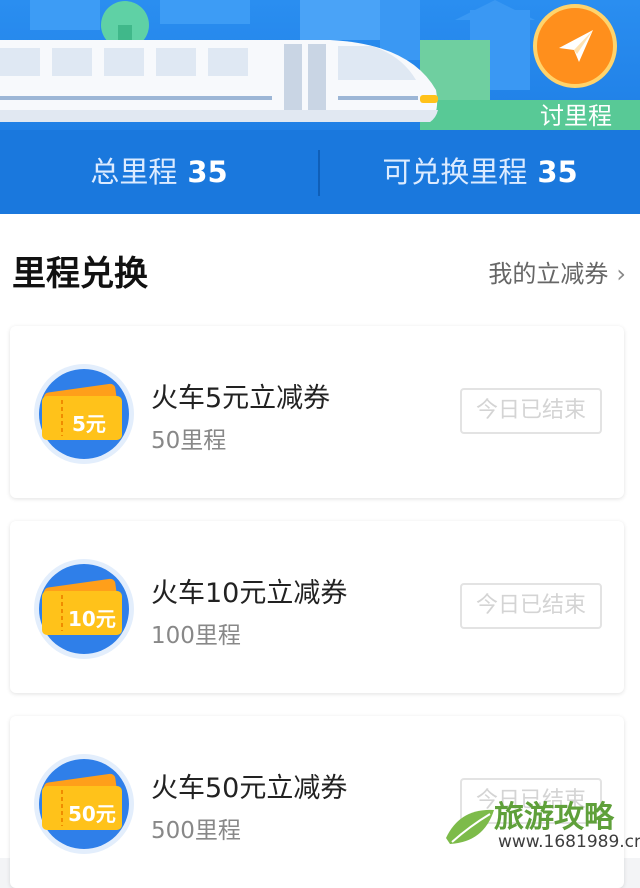 The width and height of the screenshot is (640, 888). What do you see at coordinates (576, 113) in the screenshot?
I see `ask-mileage-label: 讨里程` at bounding box center [576, 113].